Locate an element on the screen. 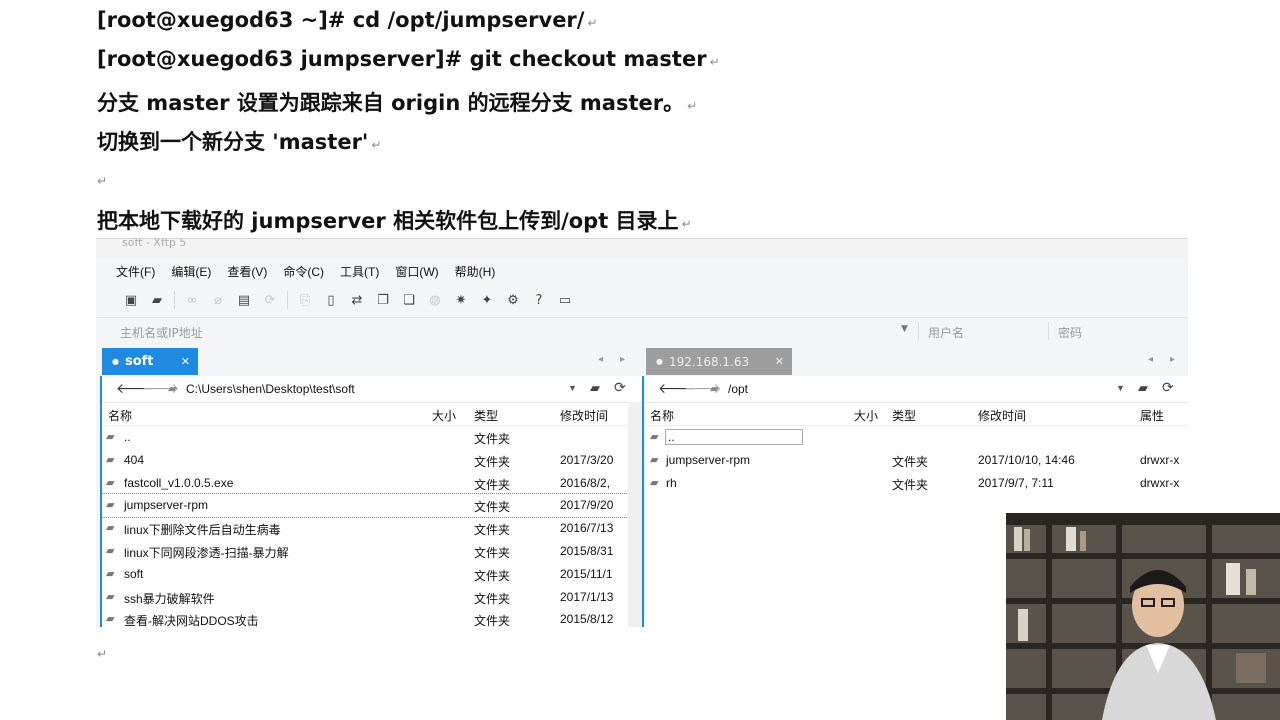 This screenshot has width=1280, height=720. file-modified: 2017/9/20 is located at coordinates (587, 505).